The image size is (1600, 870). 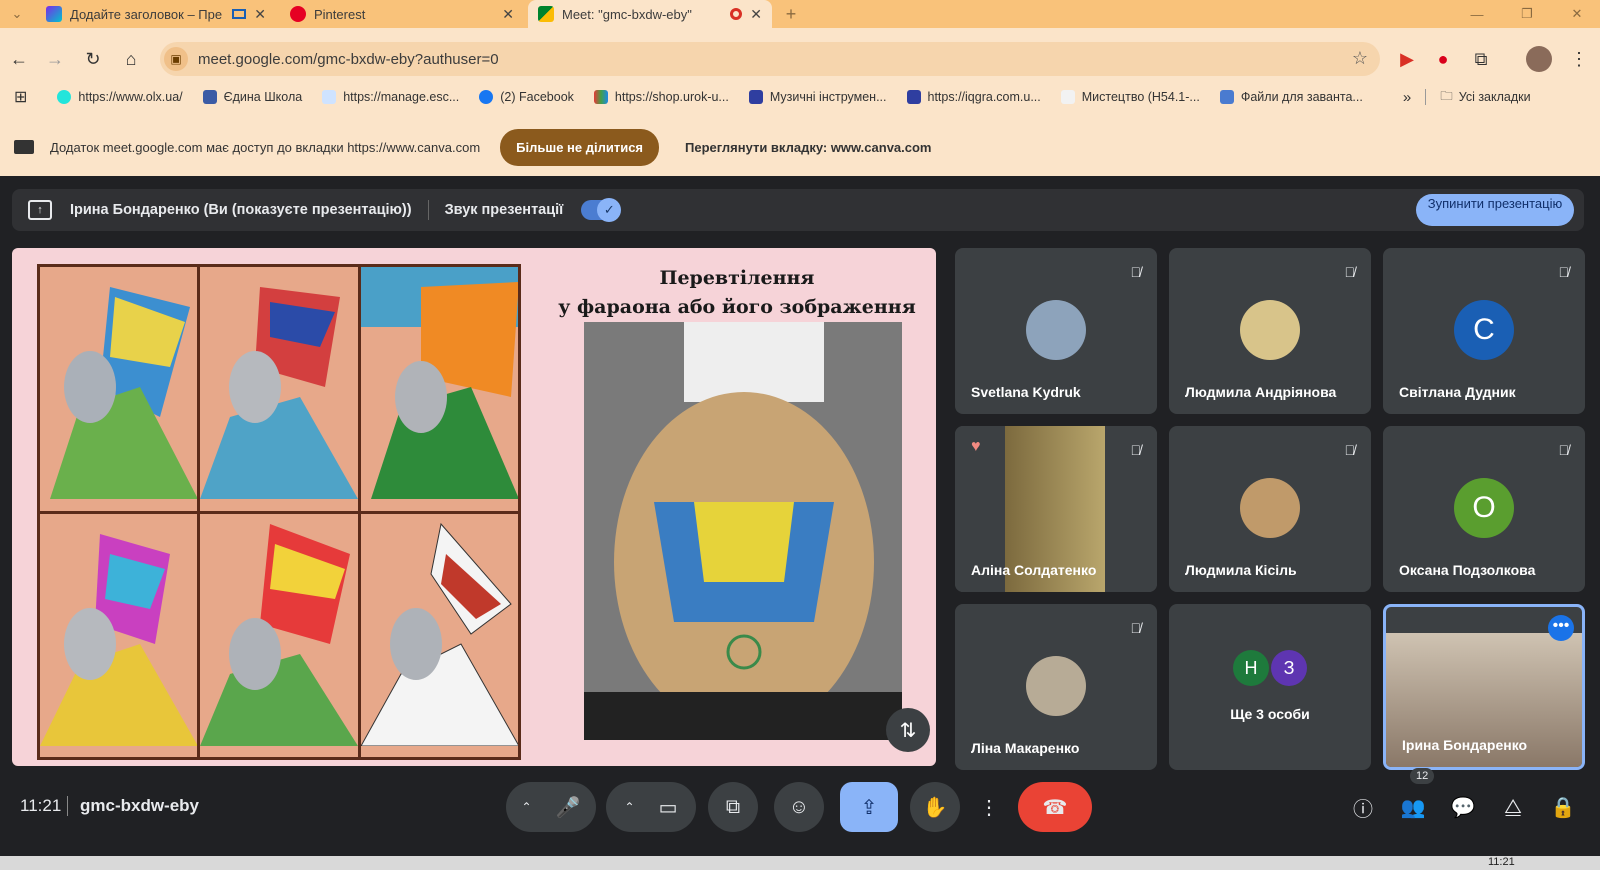 I want to click on captions-icon: ⧉, so click(x=733, y=806).